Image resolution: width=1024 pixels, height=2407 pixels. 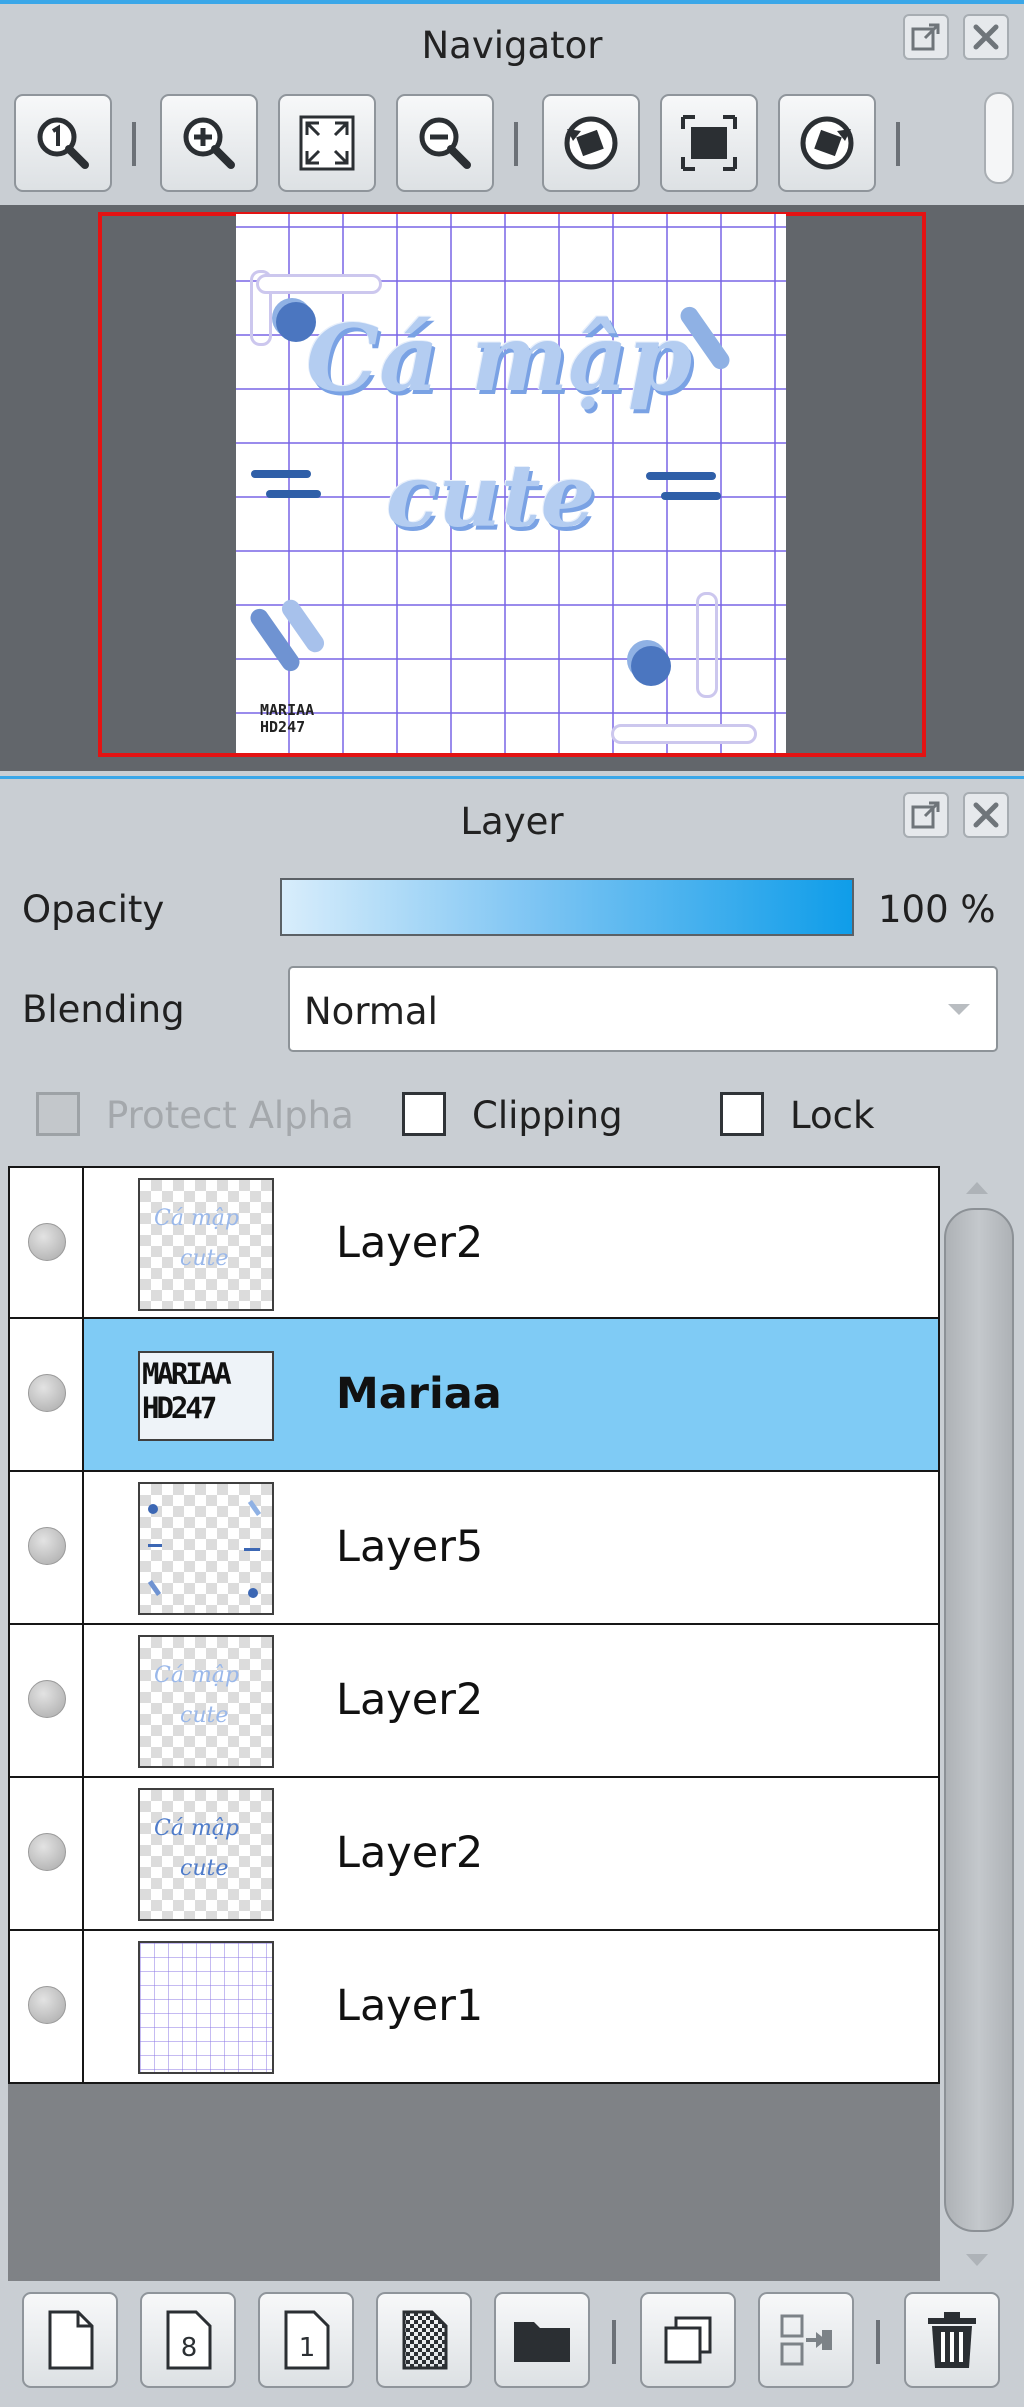 I want to click on opacity-value: 100 %, so click(x=937, y=909).